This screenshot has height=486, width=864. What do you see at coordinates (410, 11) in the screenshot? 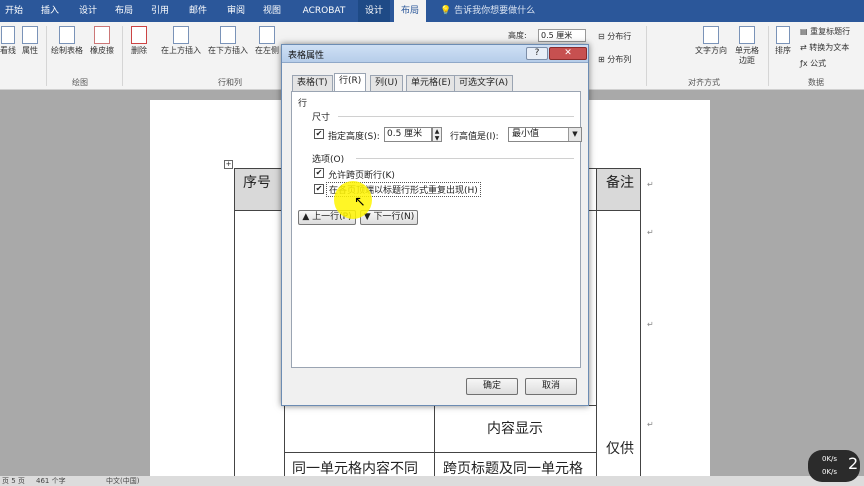
I see `tab-table-layout: 布局` at bounding box center [410, 11].